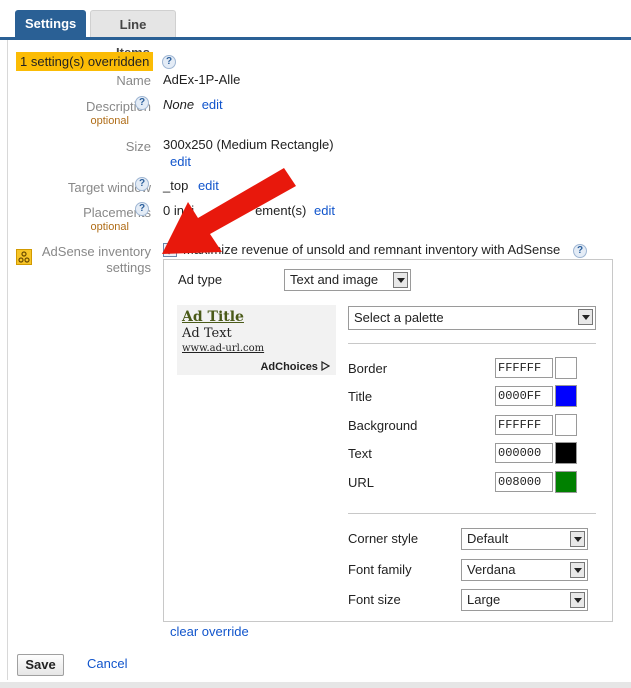  What do you see at coordinates (40, 665) in the screenshot?
I see `save-button: Save` at bounding box center [40, 665].